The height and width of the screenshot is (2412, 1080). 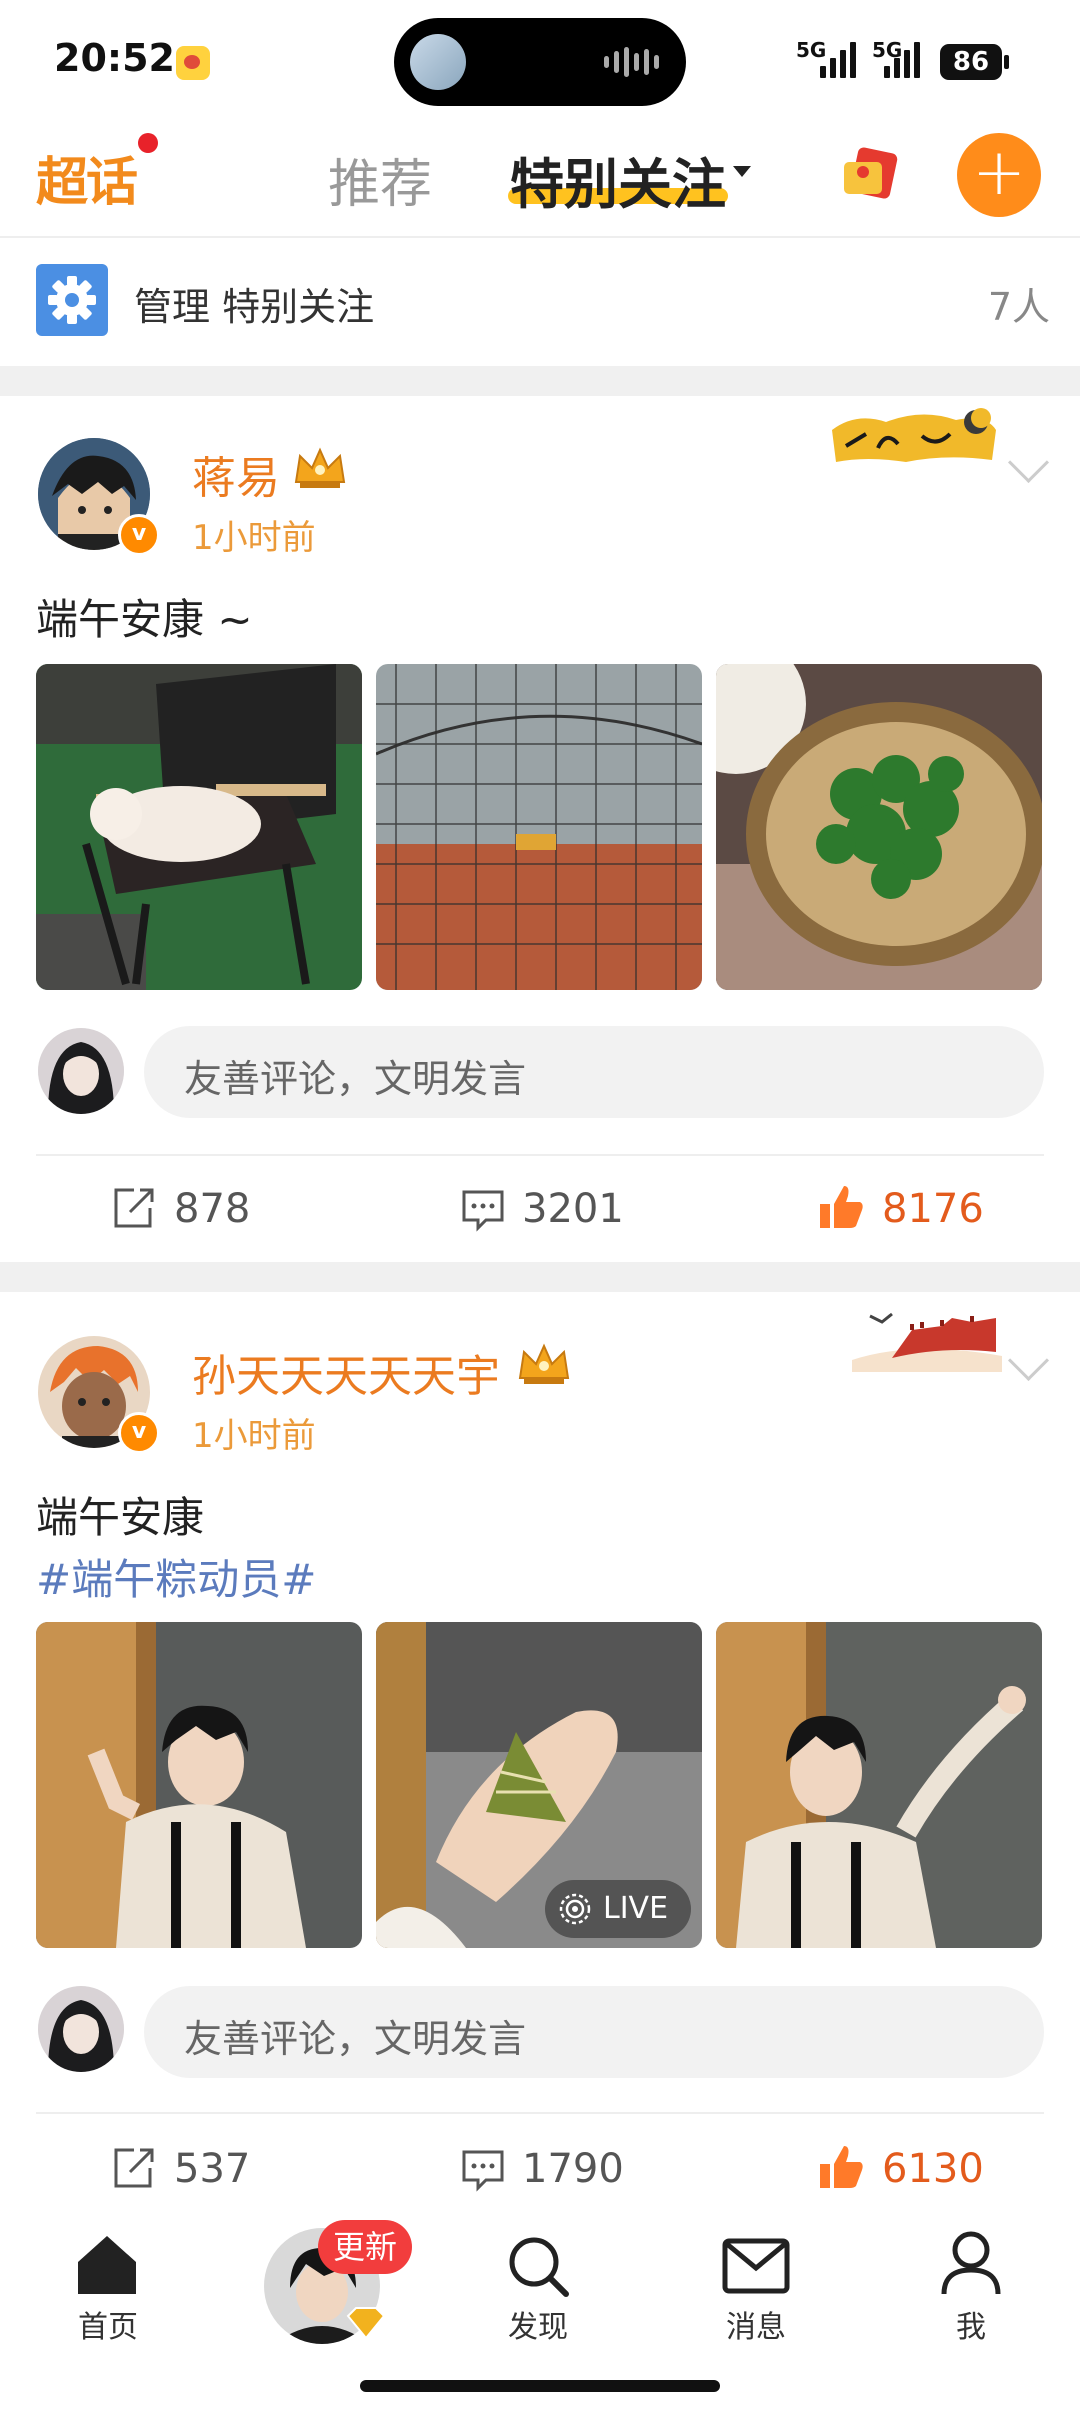 What do you see at coordinates (999, 175) in the screenshot?
I see `compose-plus-button: +` at bounding box center [999, 175].